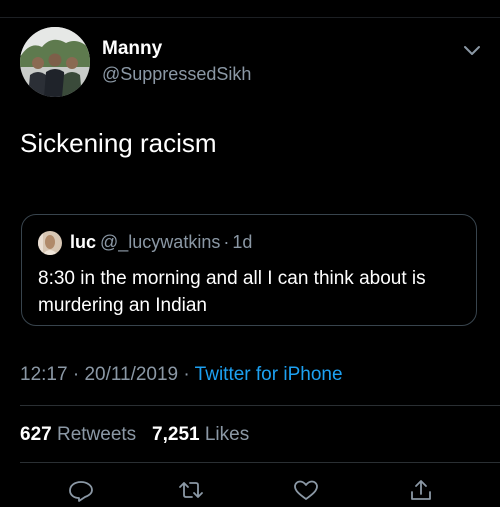 The height and width of the screenshot is (507, 500). I want to click on author-display-name: Manny, so click(132, 49).